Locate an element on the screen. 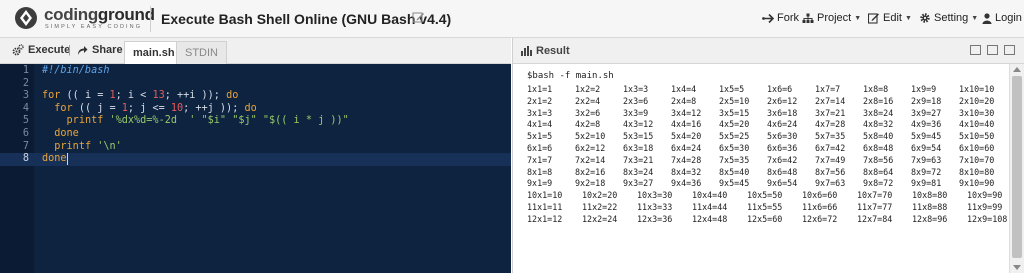 Image resolution: width=1024 pixels, height=273 pixels. code-line: 1 #!/bin/bash is located at coordinates (255, 71).